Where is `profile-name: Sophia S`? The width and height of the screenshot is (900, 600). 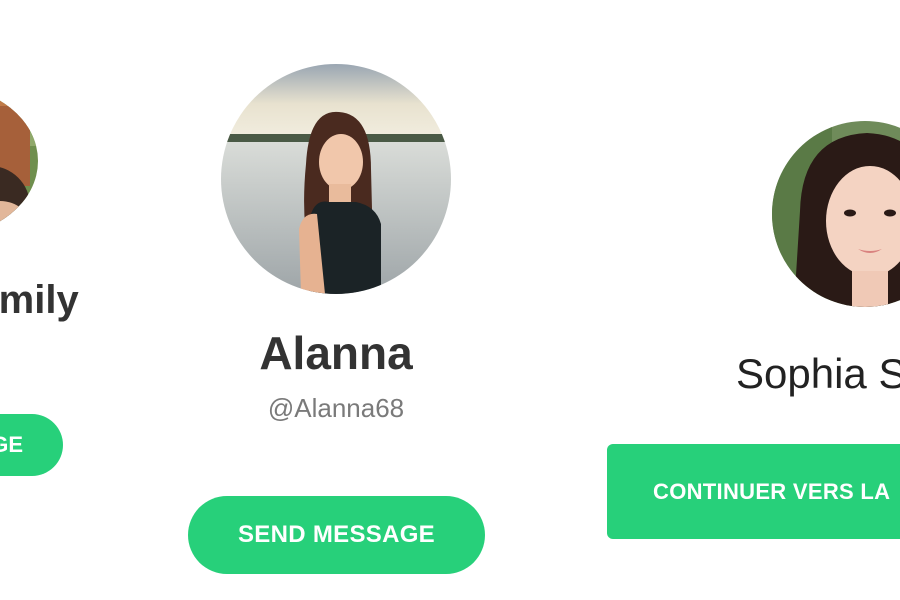
profile-name: Sophia S is located at coordinates (818, 373).